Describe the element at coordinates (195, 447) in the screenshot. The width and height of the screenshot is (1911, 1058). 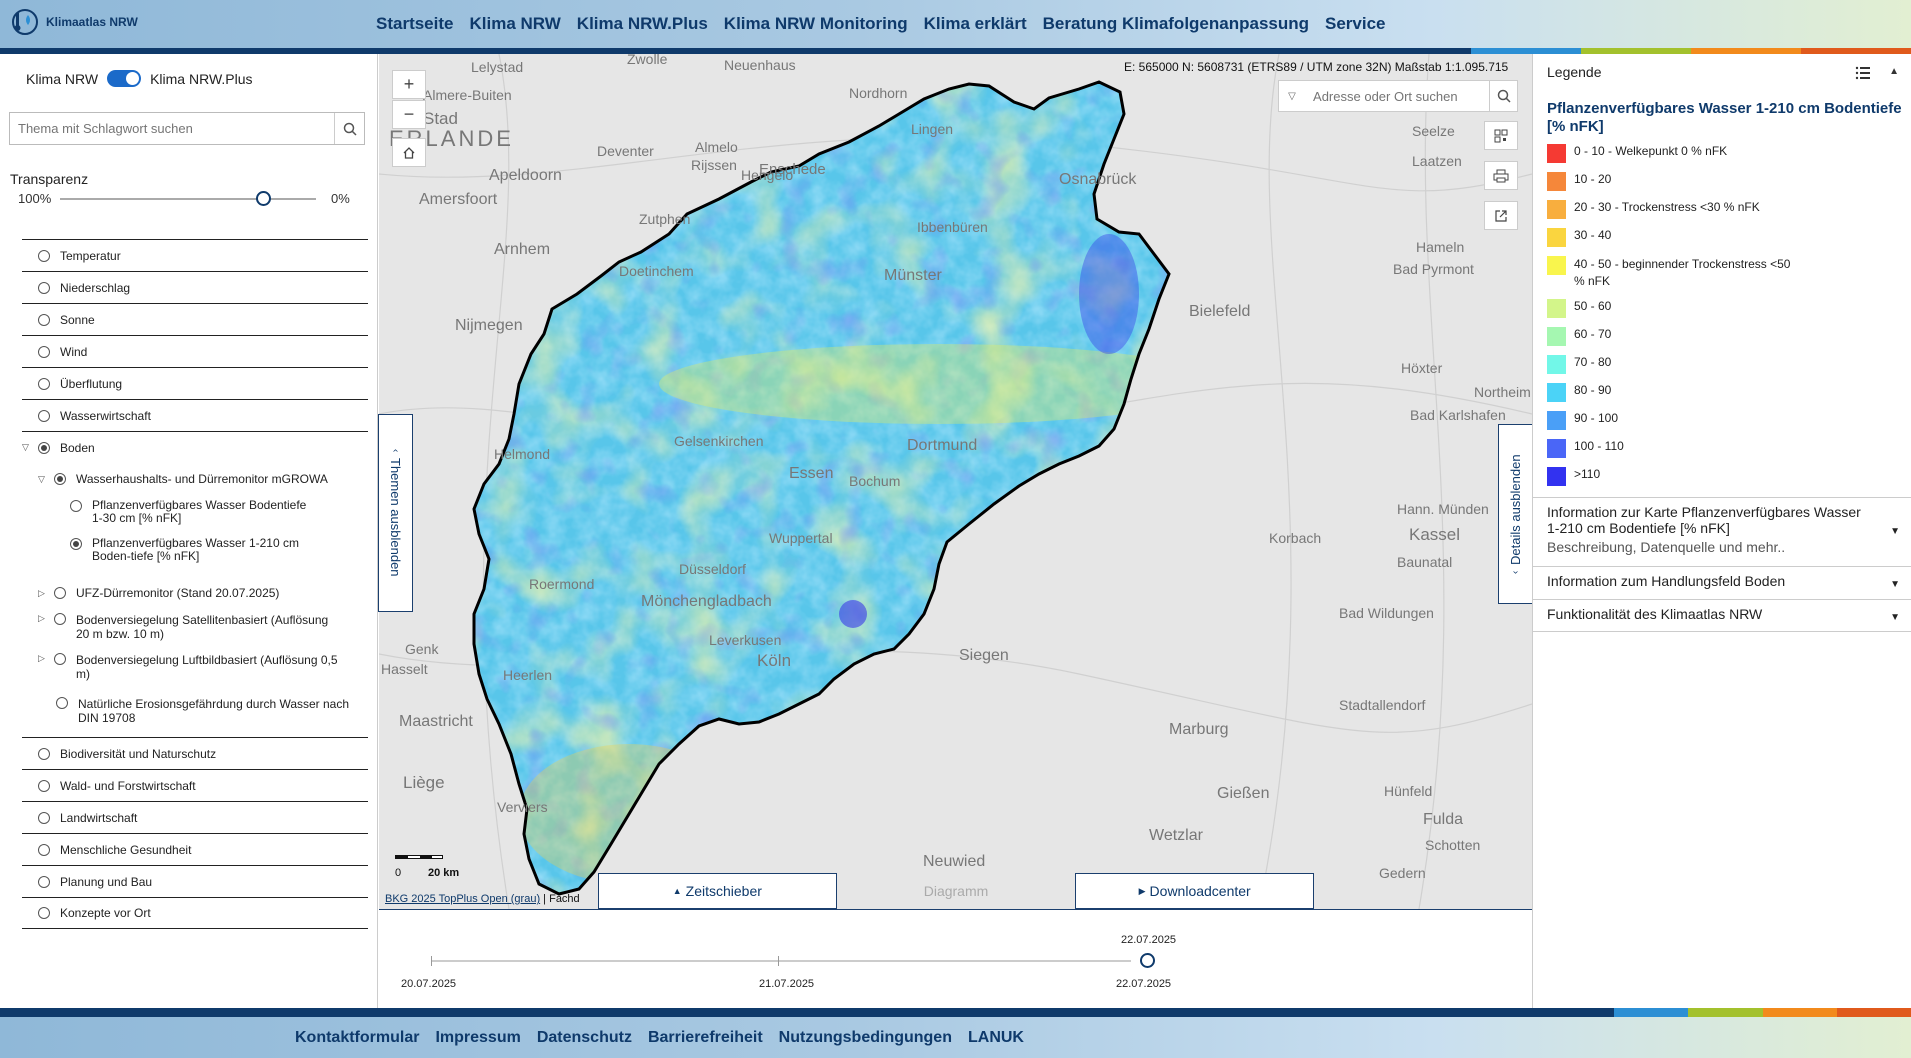
I see `topic-boden: ▽ Boden` at that location.